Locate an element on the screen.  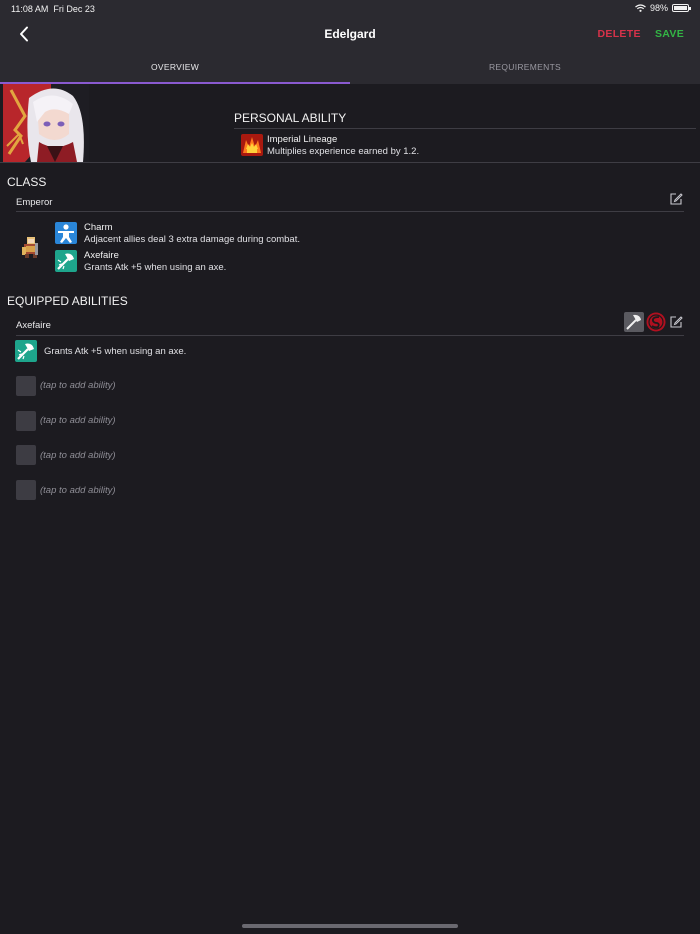
class-sprite-icon is located at coordinates (31, 247).